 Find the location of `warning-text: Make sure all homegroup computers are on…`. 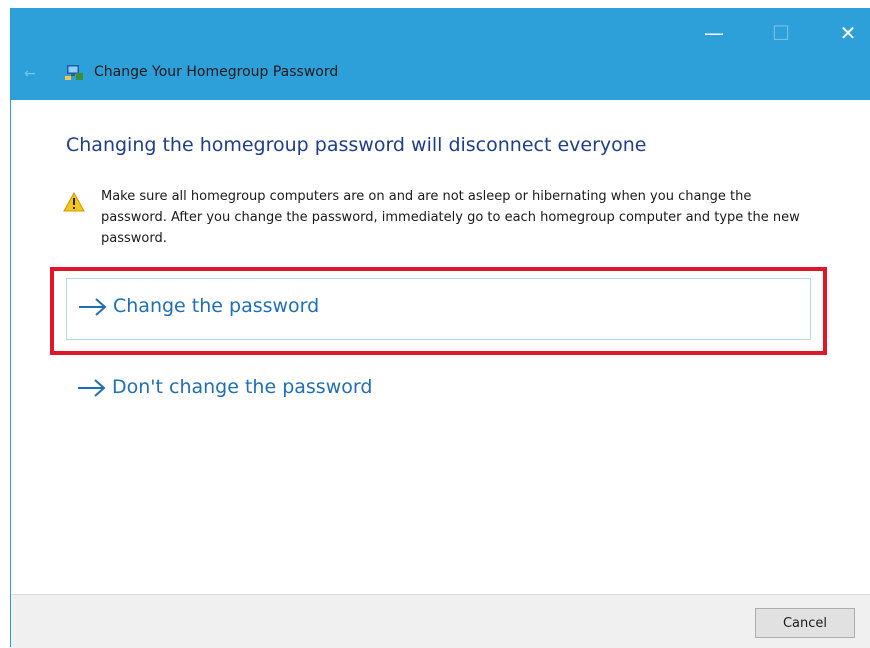

warning-text: Make sure all homegroup computers are on… is located at coordinates (450, 217).